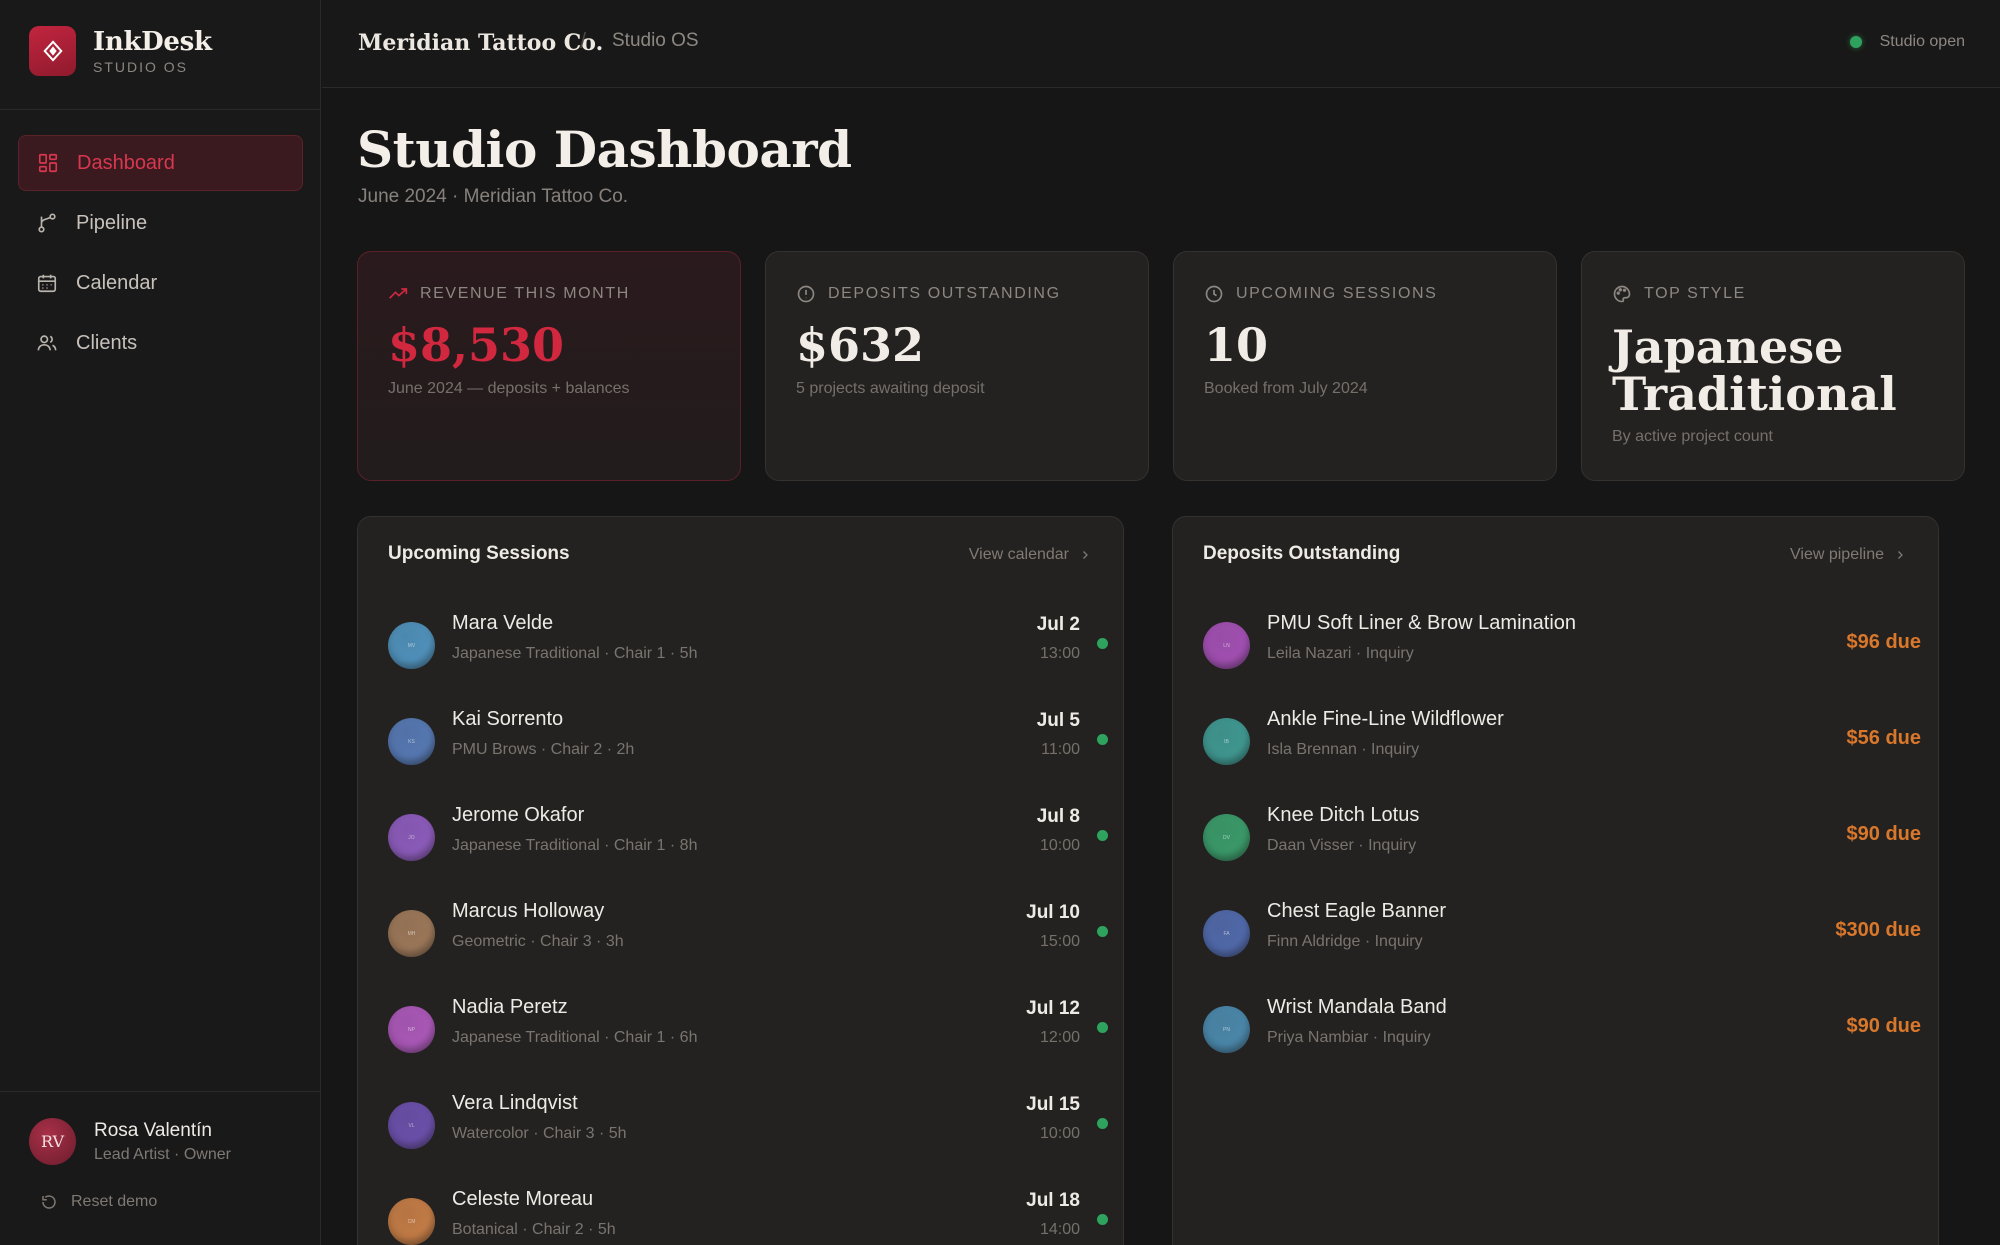  What do you see at coordinates (411, 1125) in the screenshot?
I see `avatar: VL` at bounding box center [411, 1125].